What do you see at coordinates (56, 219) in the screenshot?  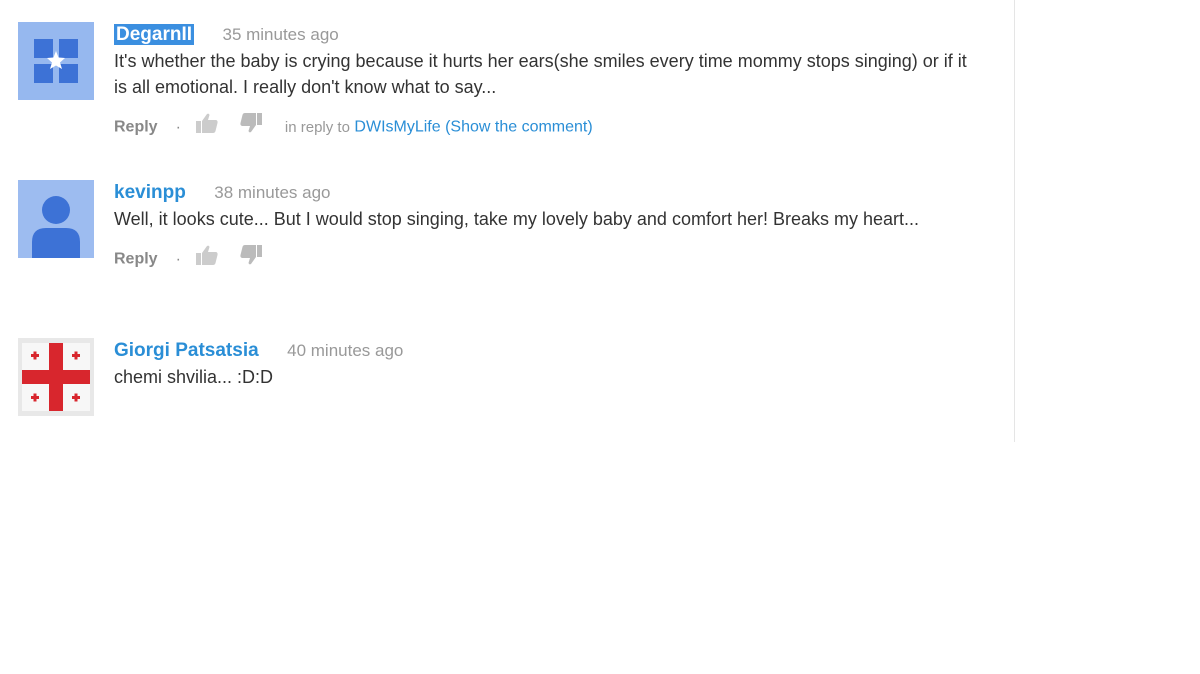 I see `default-user-avatar-icon` at bounding box center [56, 219].